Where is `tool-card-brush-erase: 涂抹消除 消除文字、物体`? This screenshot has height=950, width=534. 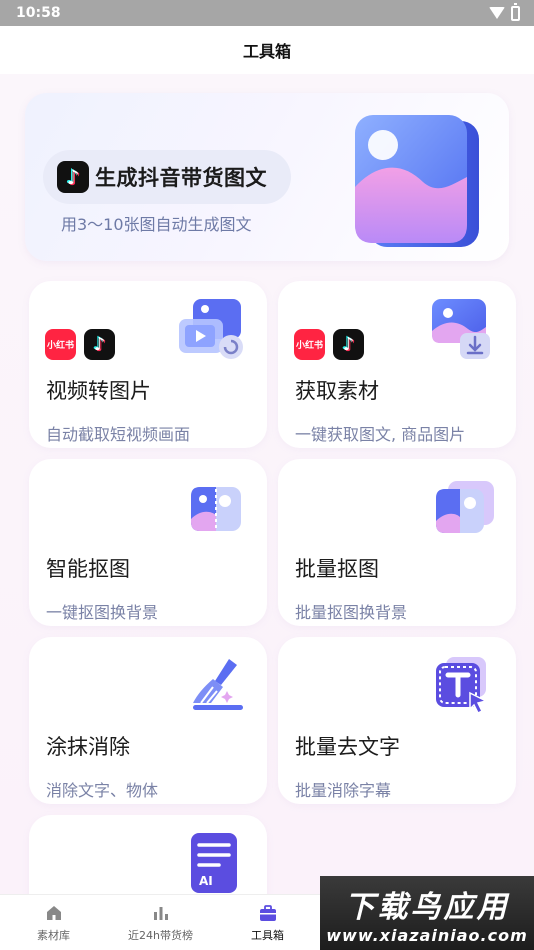 tool-card-brush-erase: 涂抹消除 消除文字、物体 is located at coordinates (148, 720).